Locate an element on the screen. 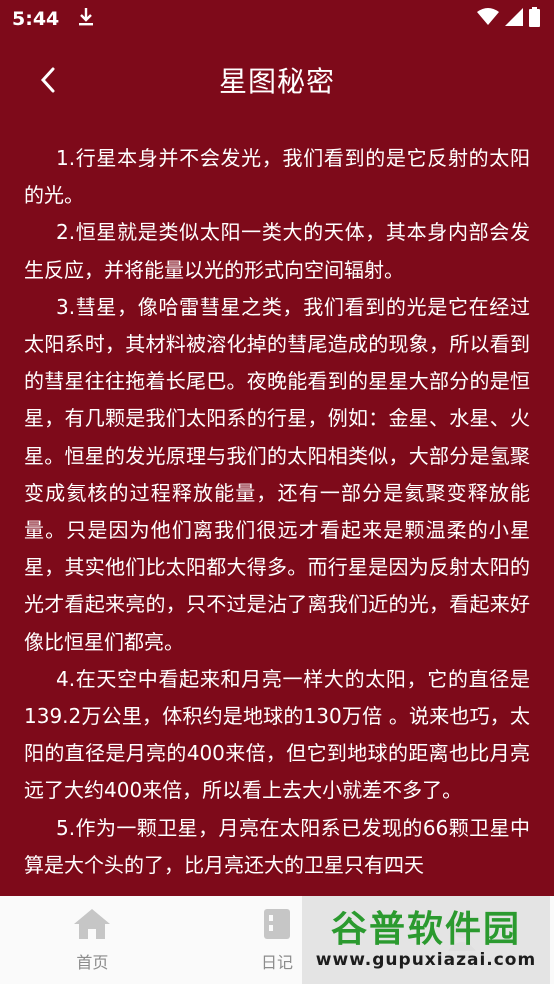  watermark-title: 谷普软件园 is located at coordinates (425, 929).